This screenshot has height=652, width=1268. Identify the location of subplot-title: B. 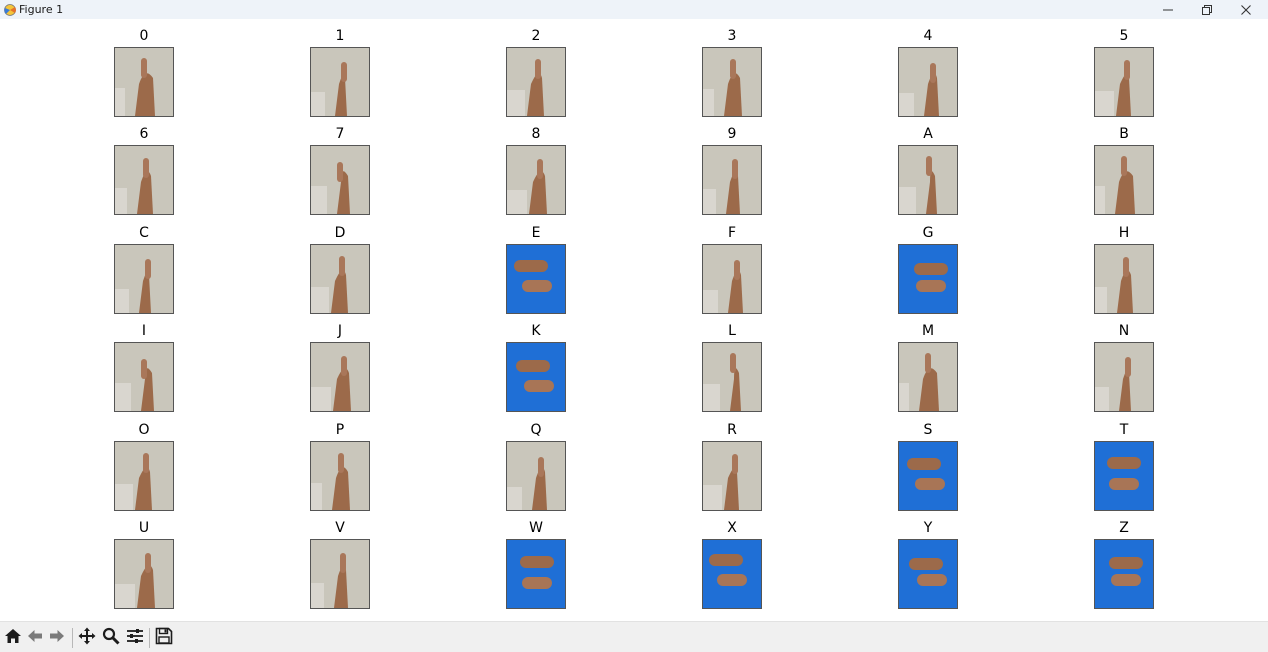
(1124, 134).